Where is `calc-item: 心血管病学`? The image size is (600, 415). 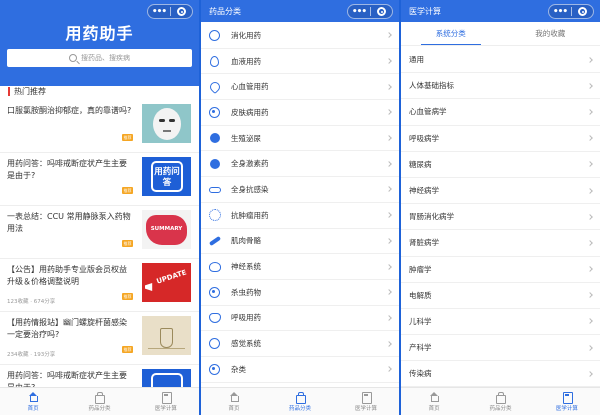
calc-item: 心血管病学 is located at coordinates (500, 112).